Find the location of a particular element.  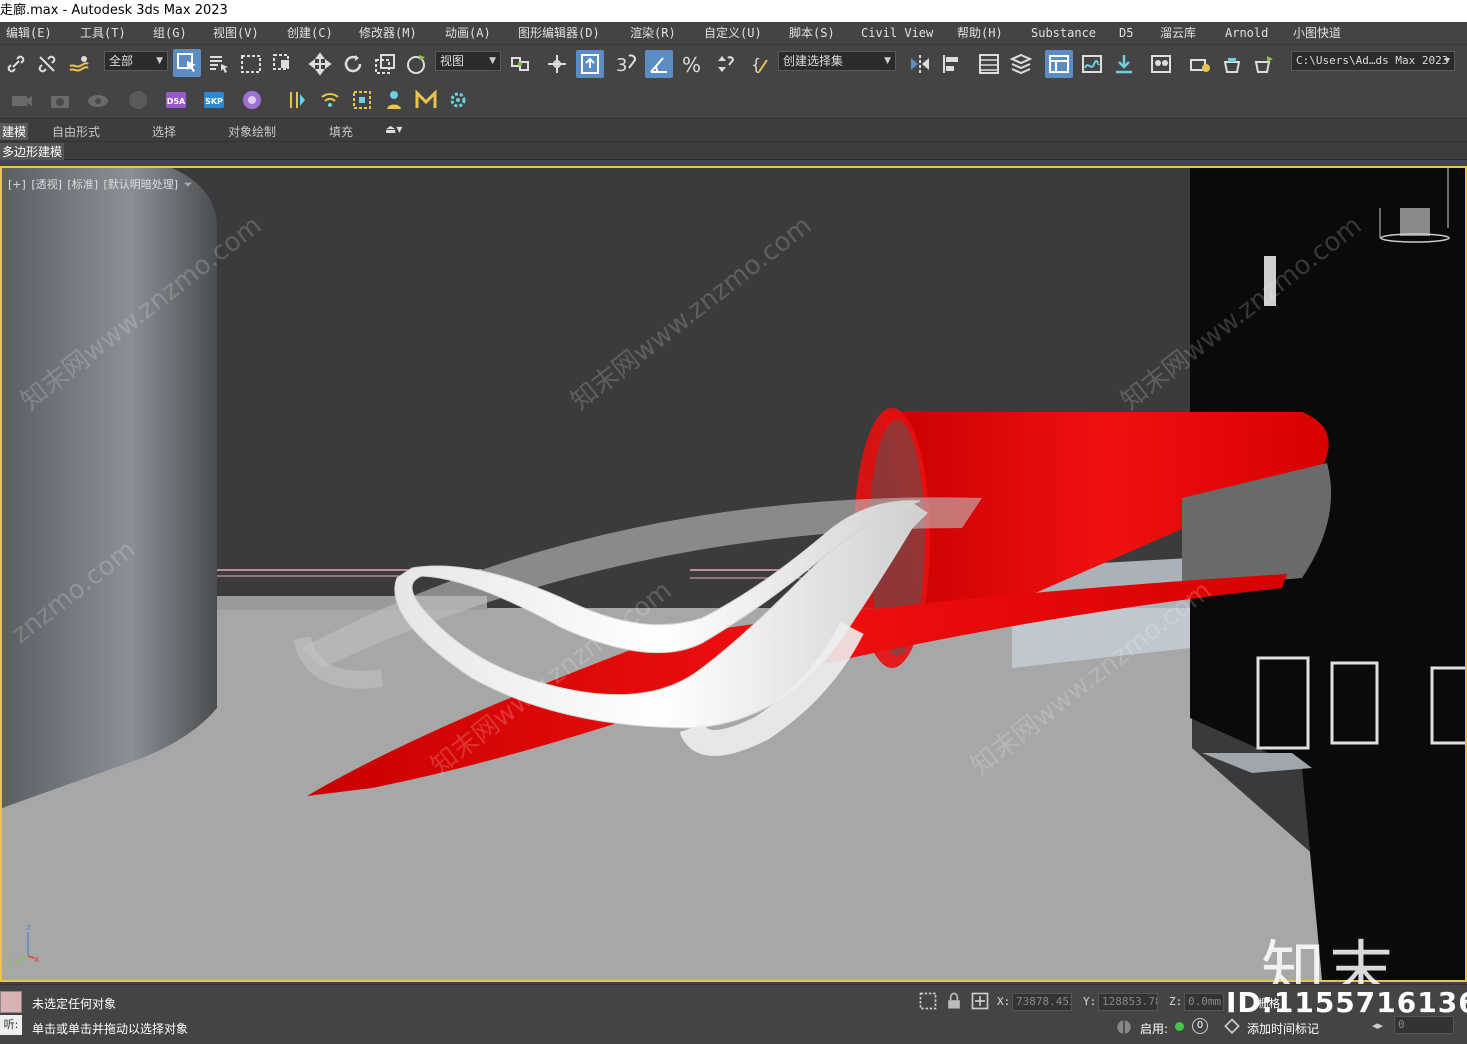

viewport-menu-plus: [+] is located at coordinates (17, 184).